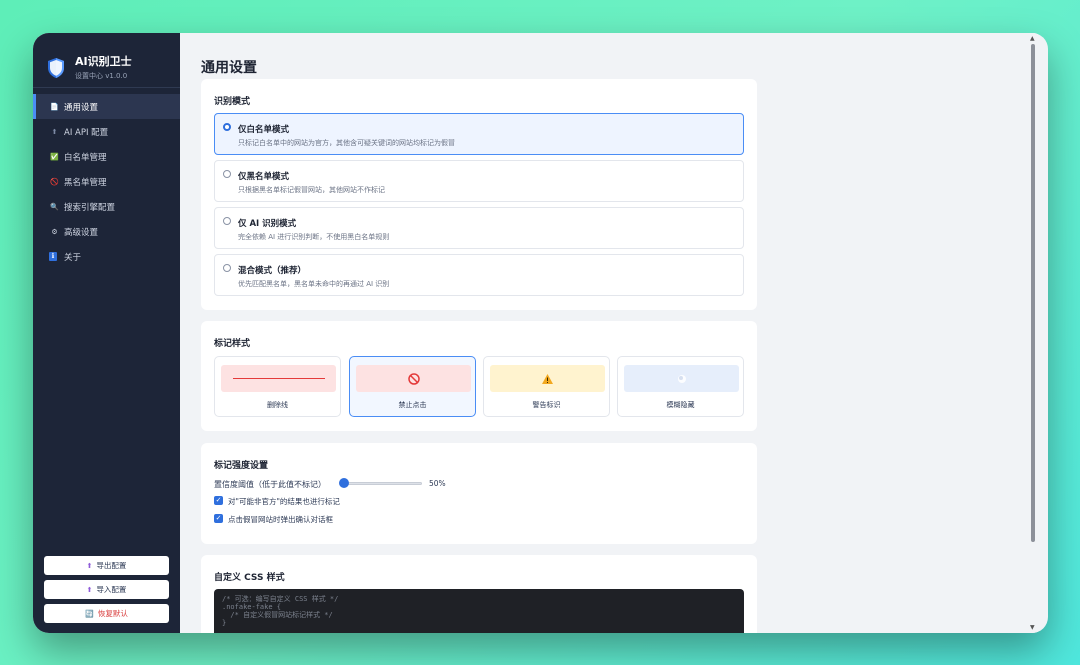  What do you see at coordinates (73, 257) in the screenshot?
I see `sidebar-item-label: 关于` at bounding box center [73, 257].